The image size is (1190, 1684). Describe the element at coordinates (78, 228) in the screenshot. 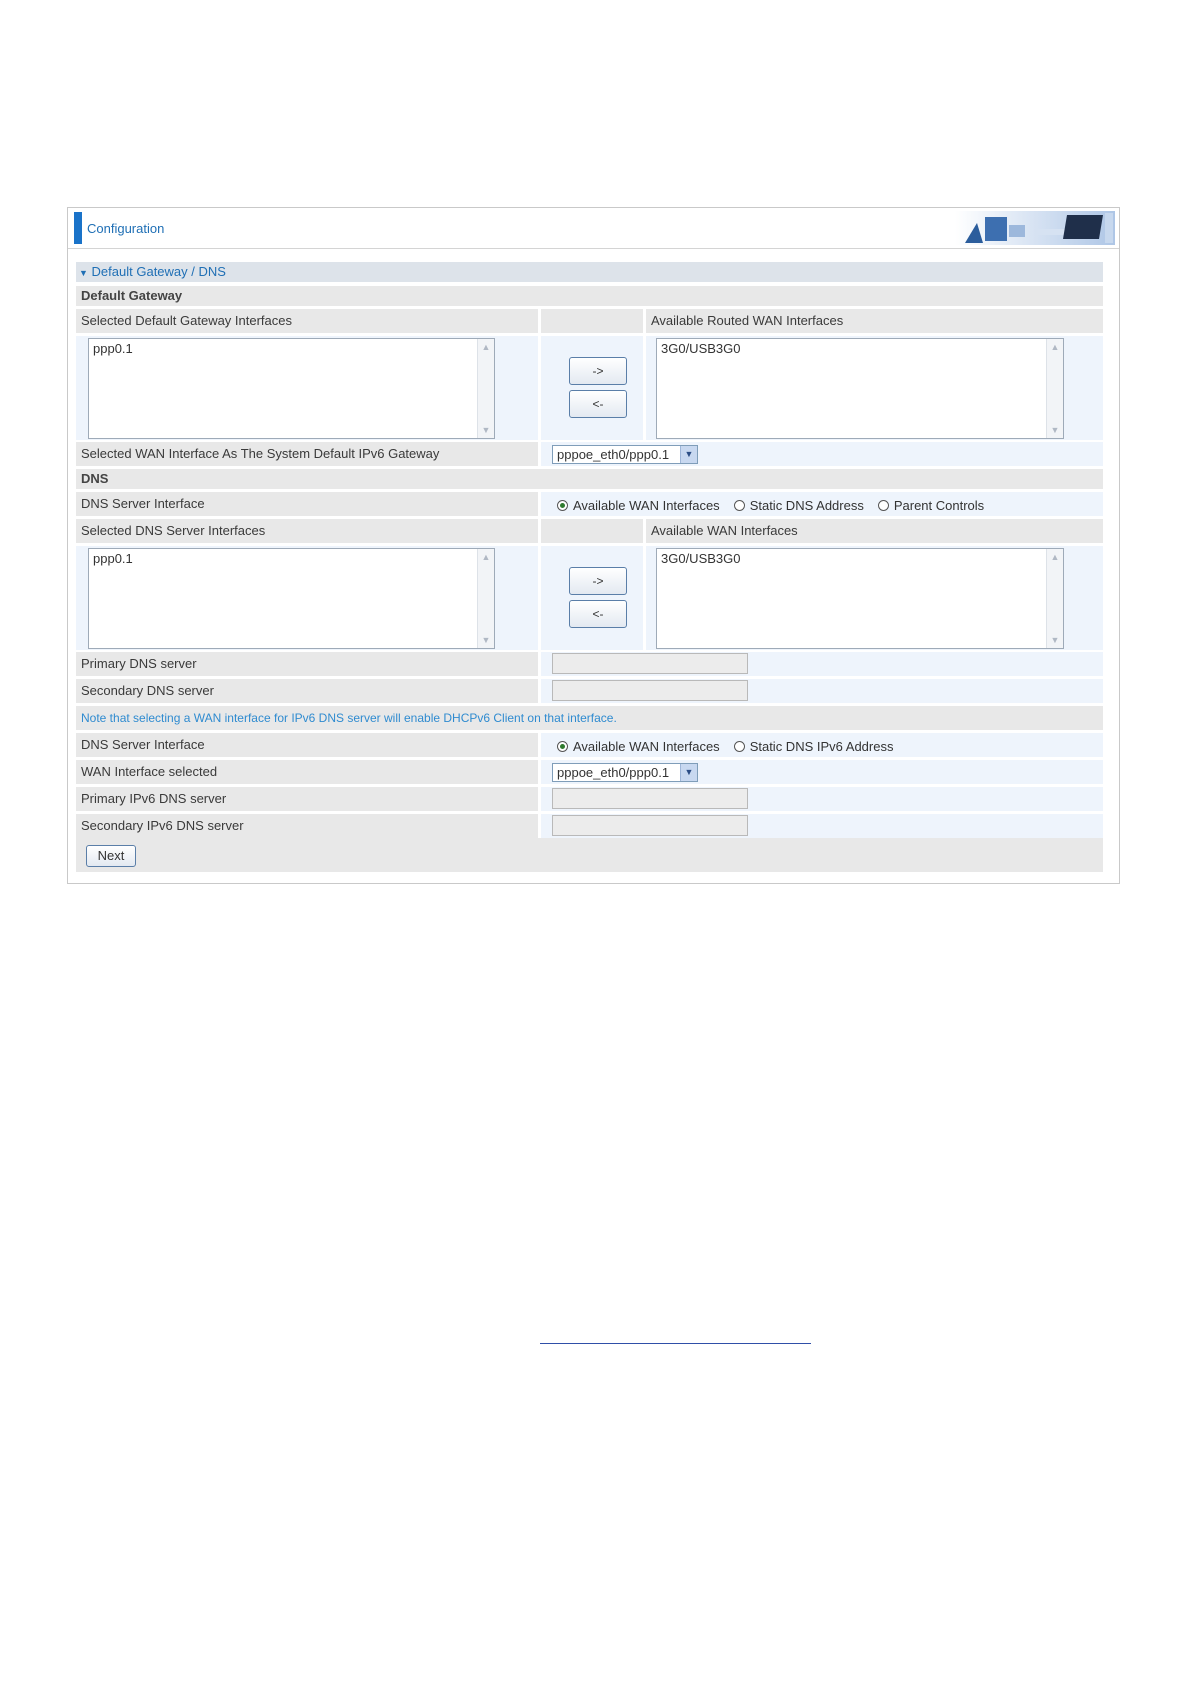

I see `header-accent-bar` at that location.